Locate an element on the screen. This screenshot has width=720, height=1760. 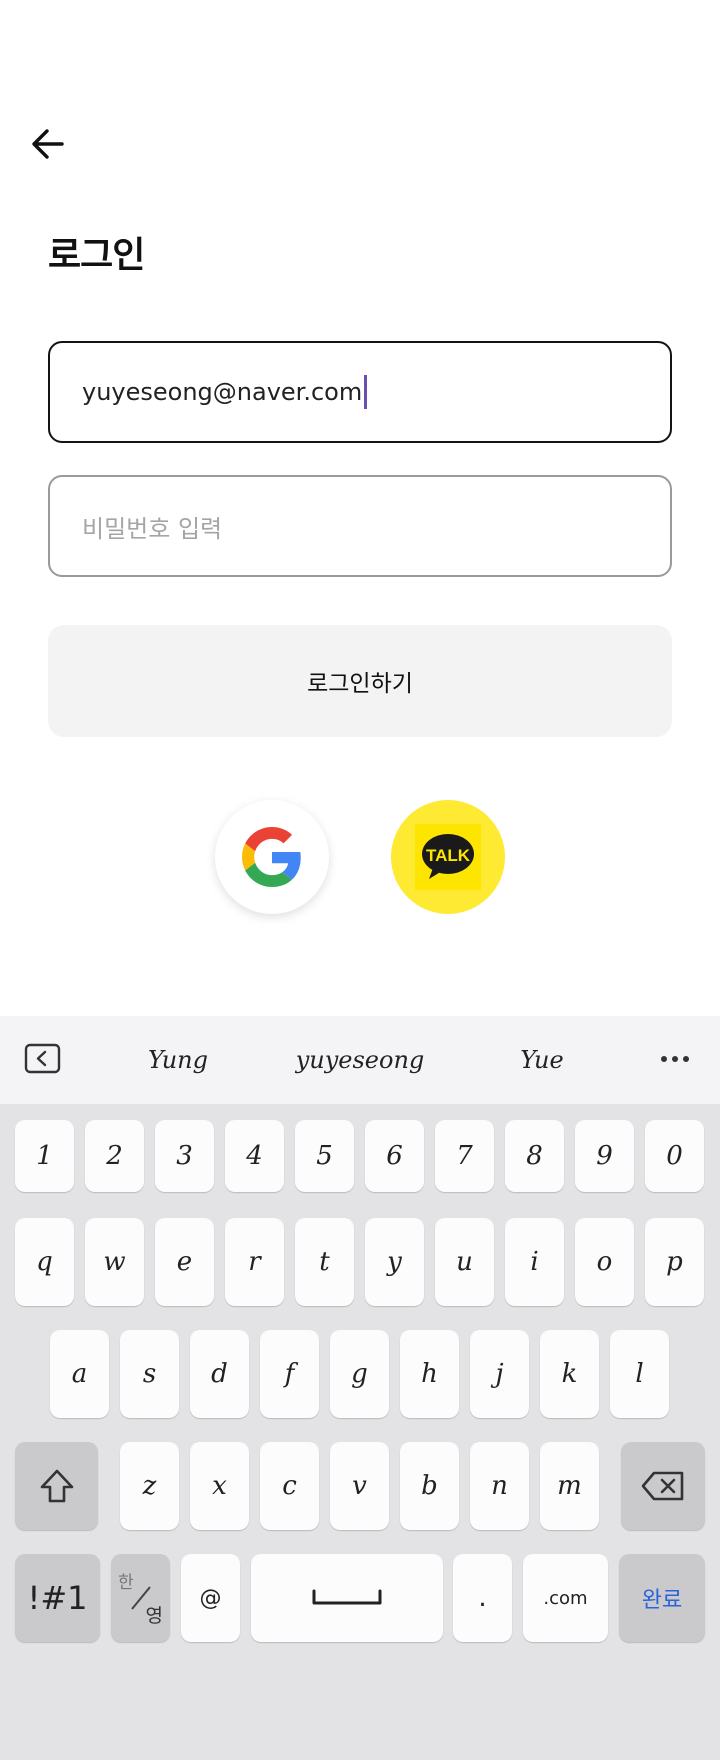
google-login-button is located at coordinates (272, 857).